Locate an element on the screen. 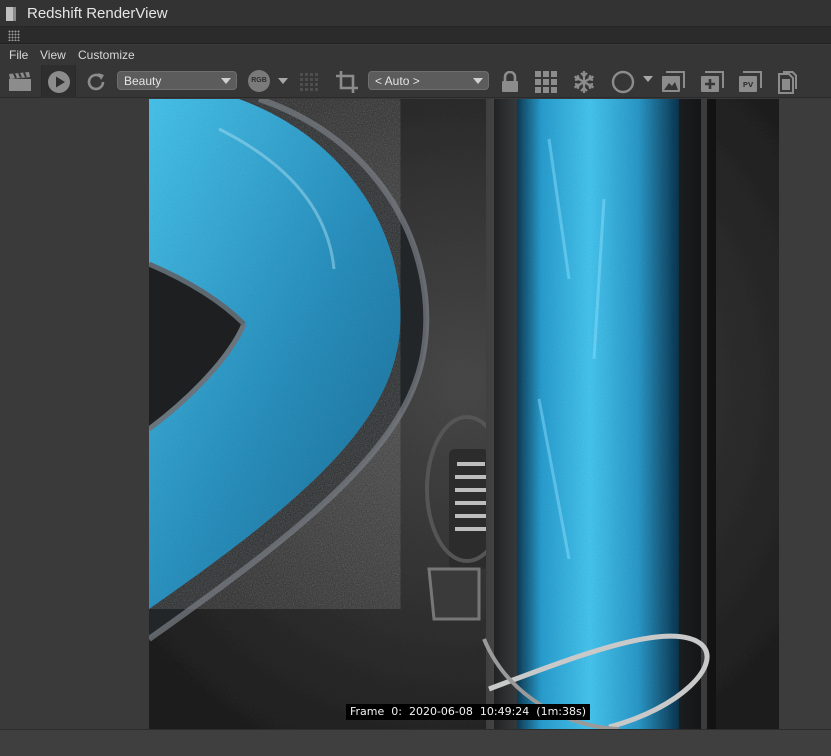 The width and height of the screenshot is (831, 756). menu-file: File is located at coordinates (18, 55).